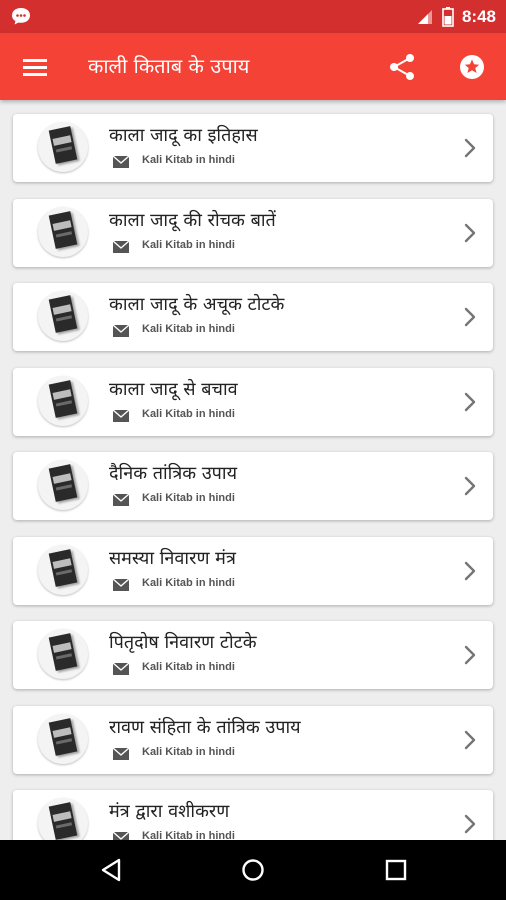  I want to click on battery-icon, so click(448, 16).